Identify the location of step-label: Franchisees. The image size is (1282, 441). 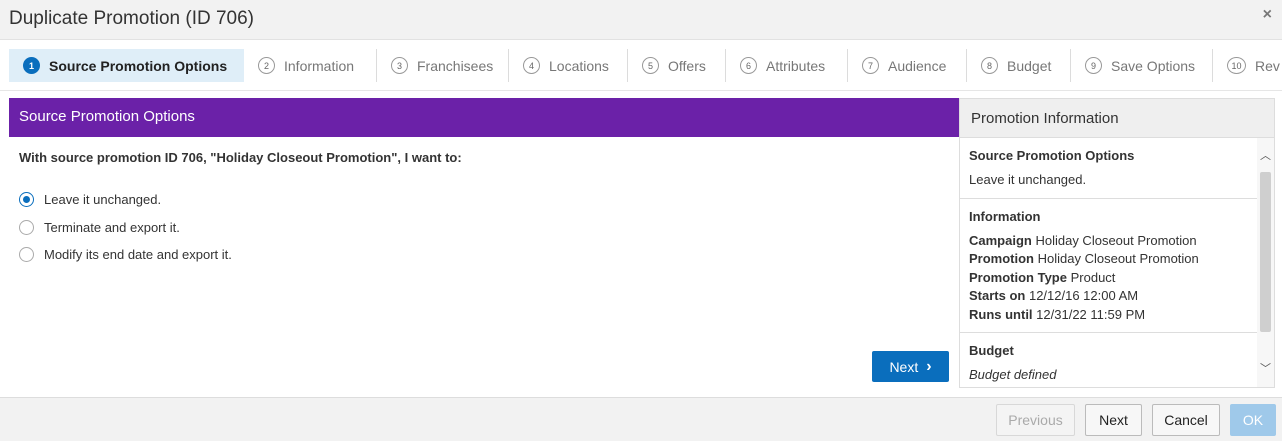
(455, 65).